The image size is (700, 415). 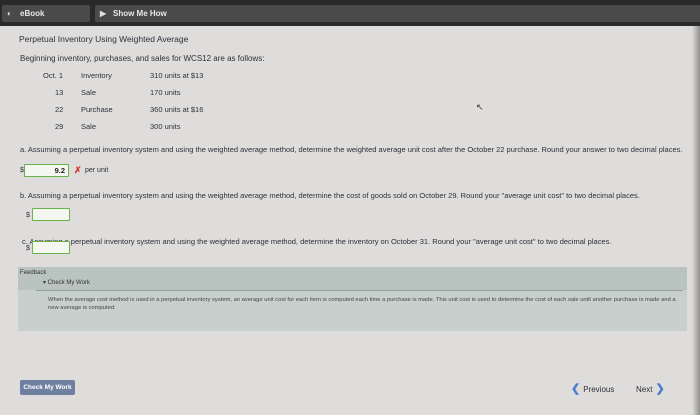 What do you see at coordinates (53, 75) in the screenshot?
I see `row-date: Oct. 1` at bounding box center [53, 75].